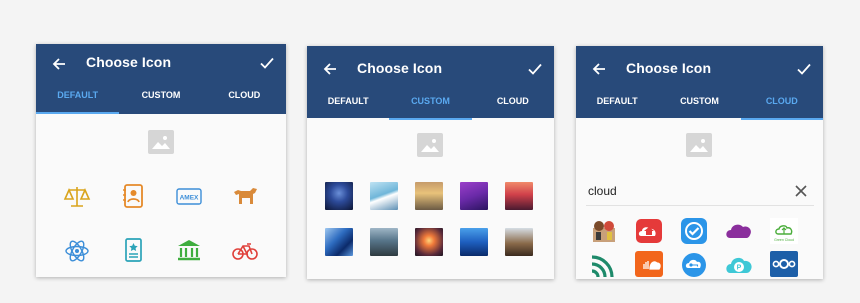 The image size is (860, 303). I want to click on close-icon, so click(801, 191).